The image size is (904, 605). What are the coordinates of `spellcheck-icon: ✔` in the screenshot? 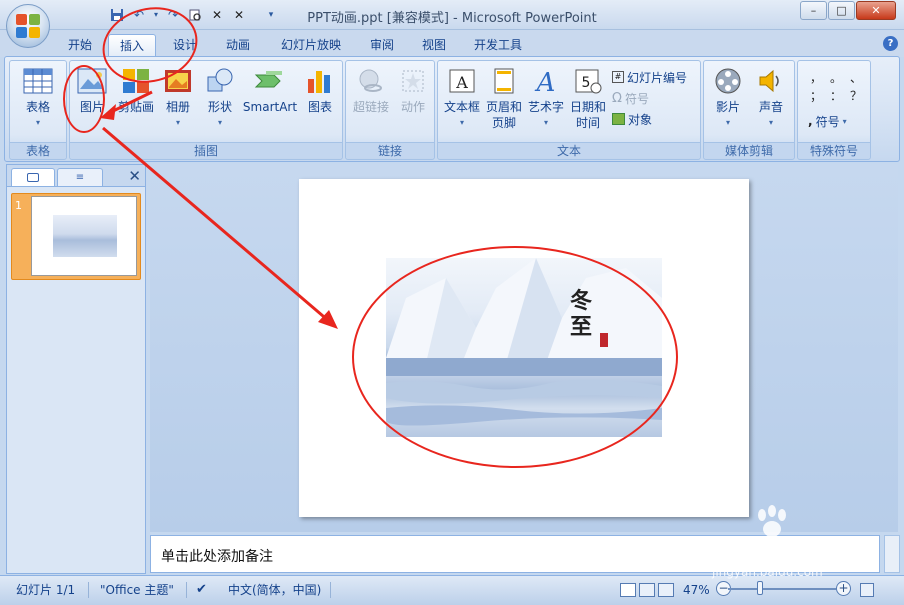 It's located at (201, 590).